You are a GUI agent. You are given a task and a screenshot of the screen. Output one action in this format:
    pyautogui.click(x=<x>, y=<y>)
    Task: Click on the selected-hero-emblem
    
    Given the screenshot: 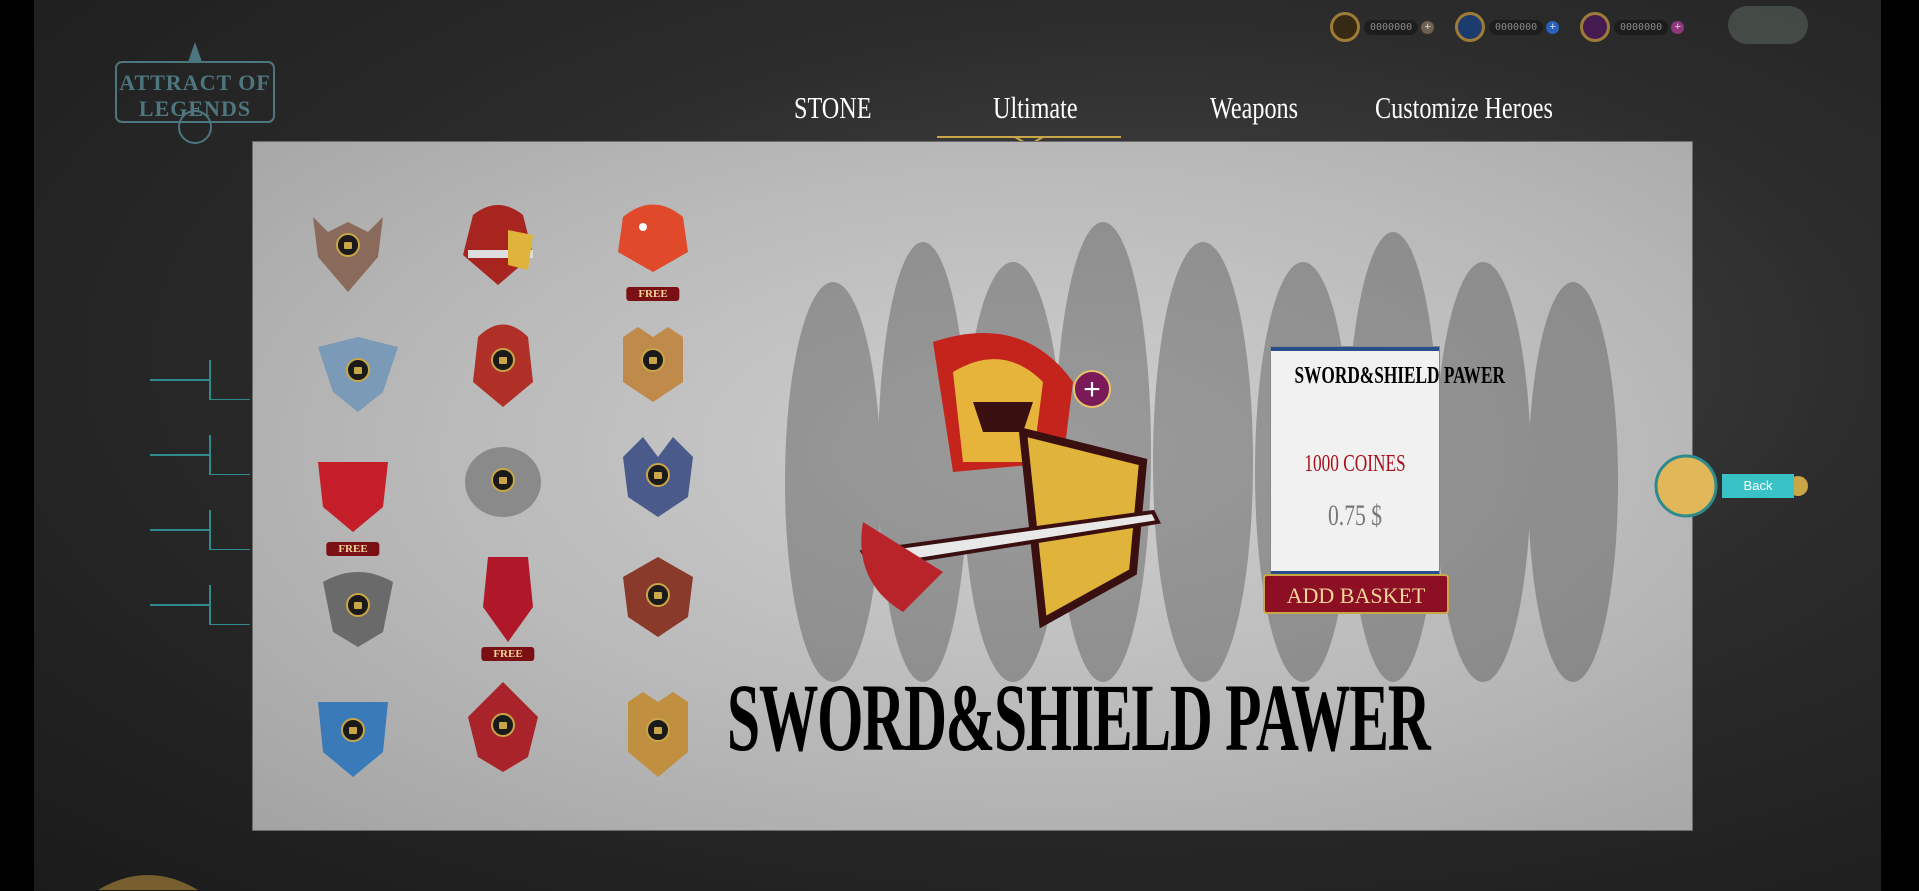 What is the action you would take?
    pyautogui.click(x=1010, y=481)
    